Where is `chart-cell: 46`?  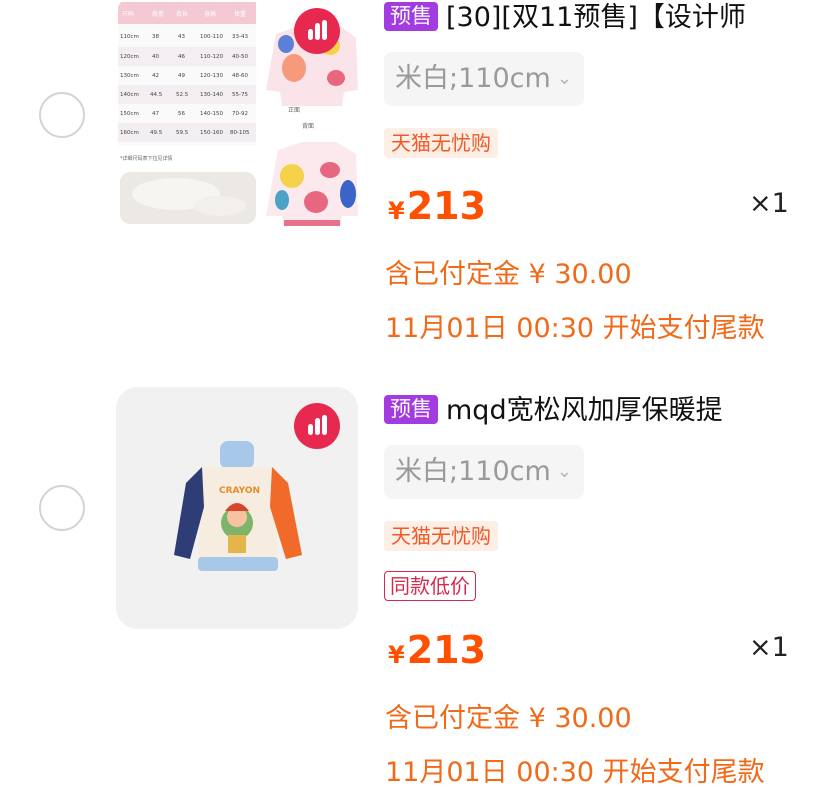 chart-cell: 46 is located at coordinates (181, 57).